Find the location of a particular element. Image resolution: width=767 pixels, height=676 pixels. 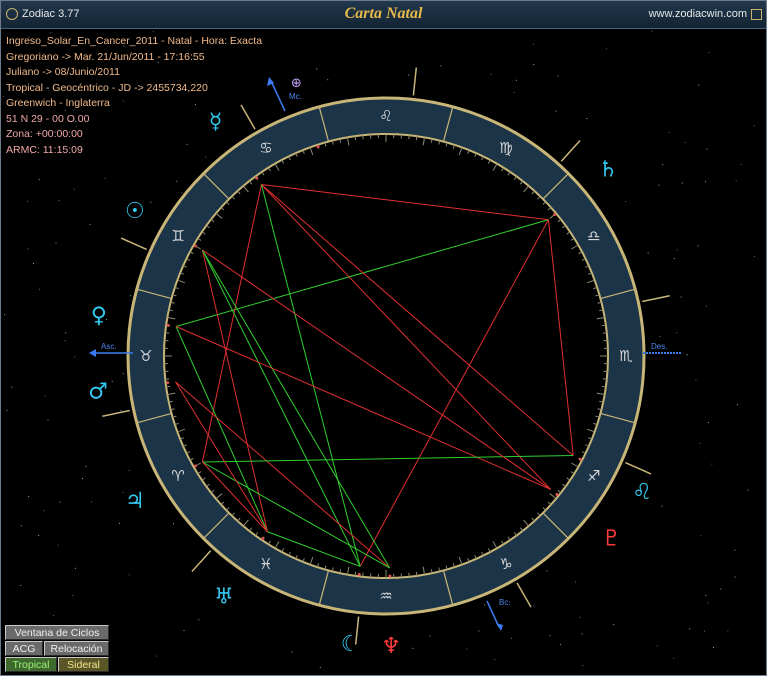

info-zone: Zona: +00:00:00 is located at coordinates (44, 134).